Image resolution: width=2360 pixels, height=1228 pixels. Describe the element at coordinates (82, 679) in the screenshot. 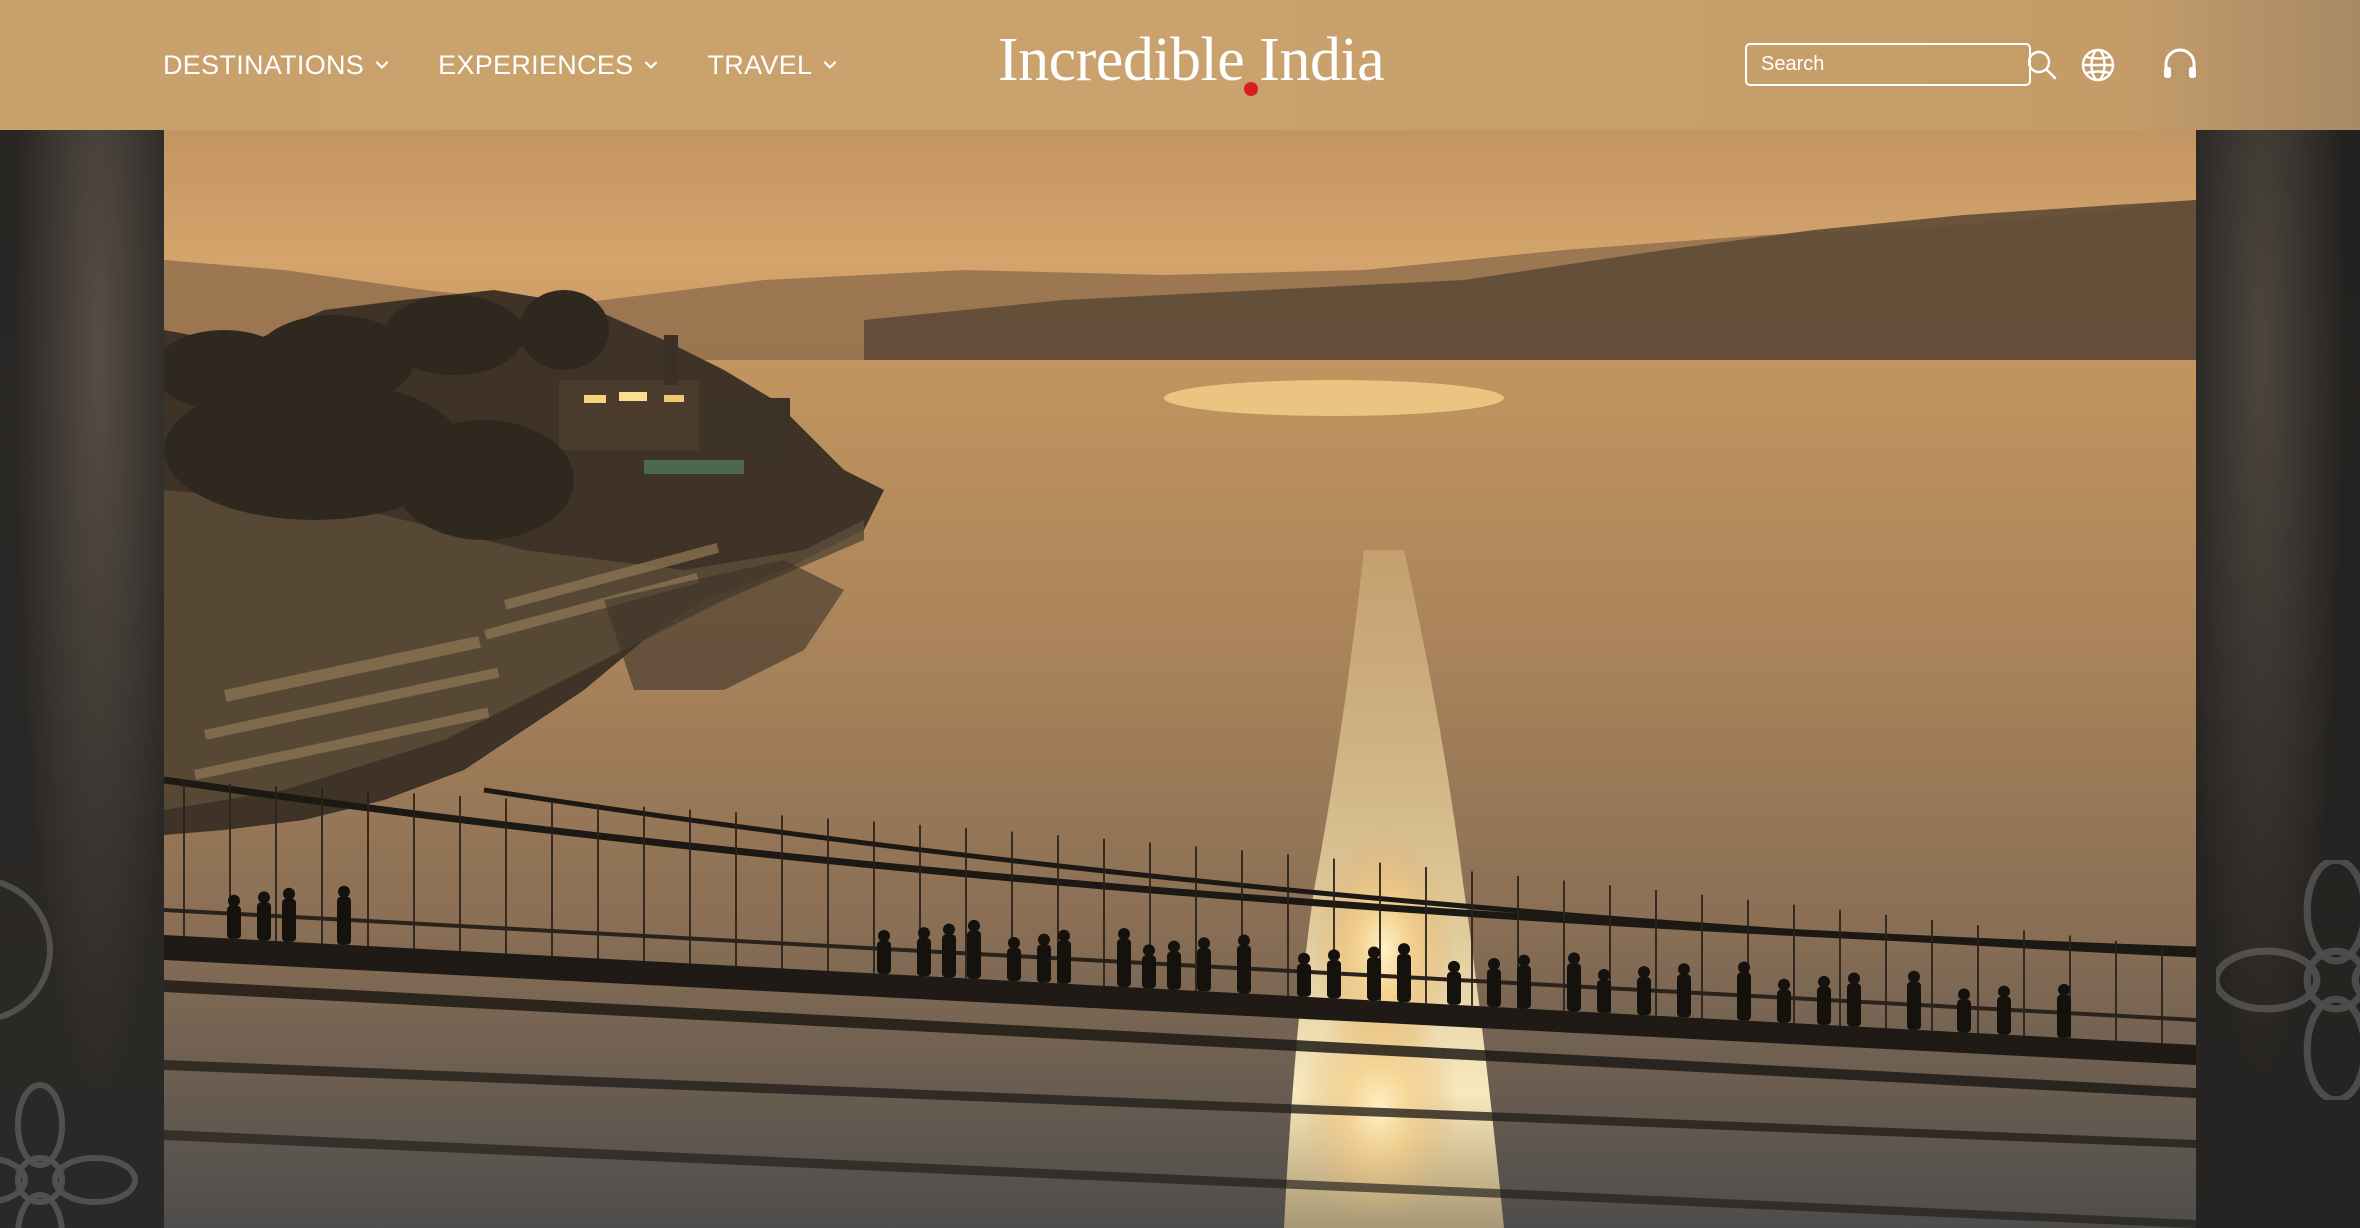

I see `left-backdrop` at that location.